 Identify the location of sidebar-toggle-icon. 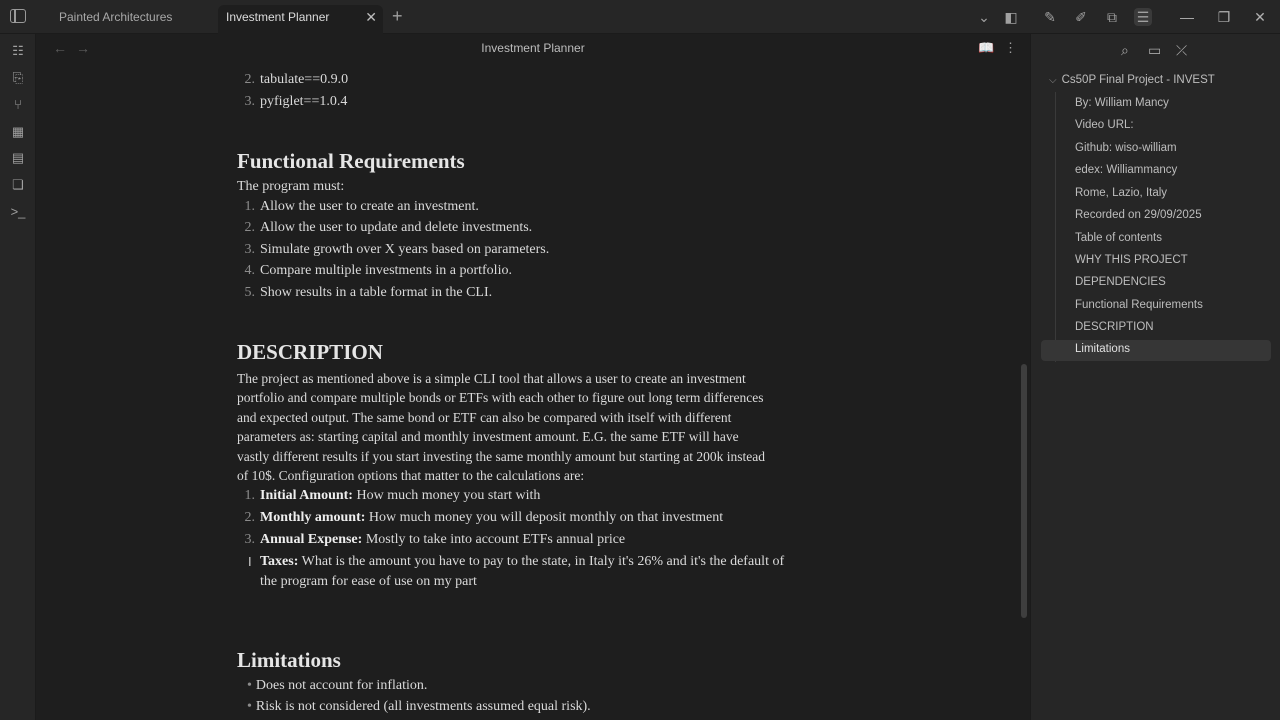
(18, 16).